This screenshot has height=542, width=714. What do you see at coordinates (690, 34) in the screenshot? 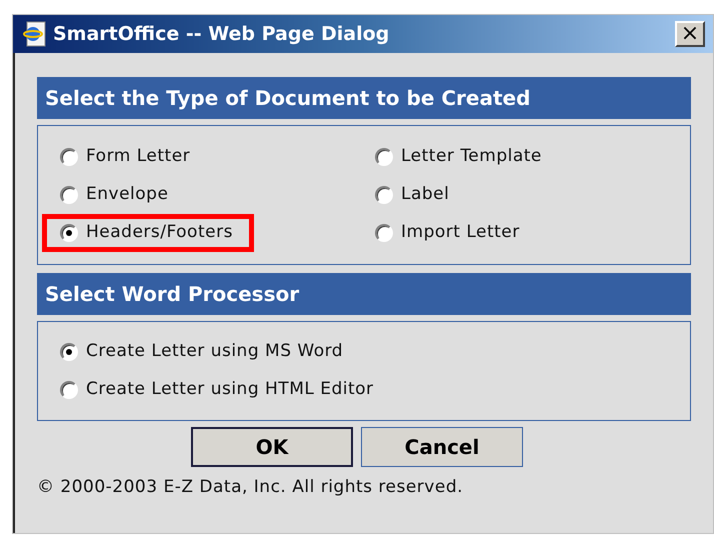
I see `close-button: ×` at bounding box center [690, 34].